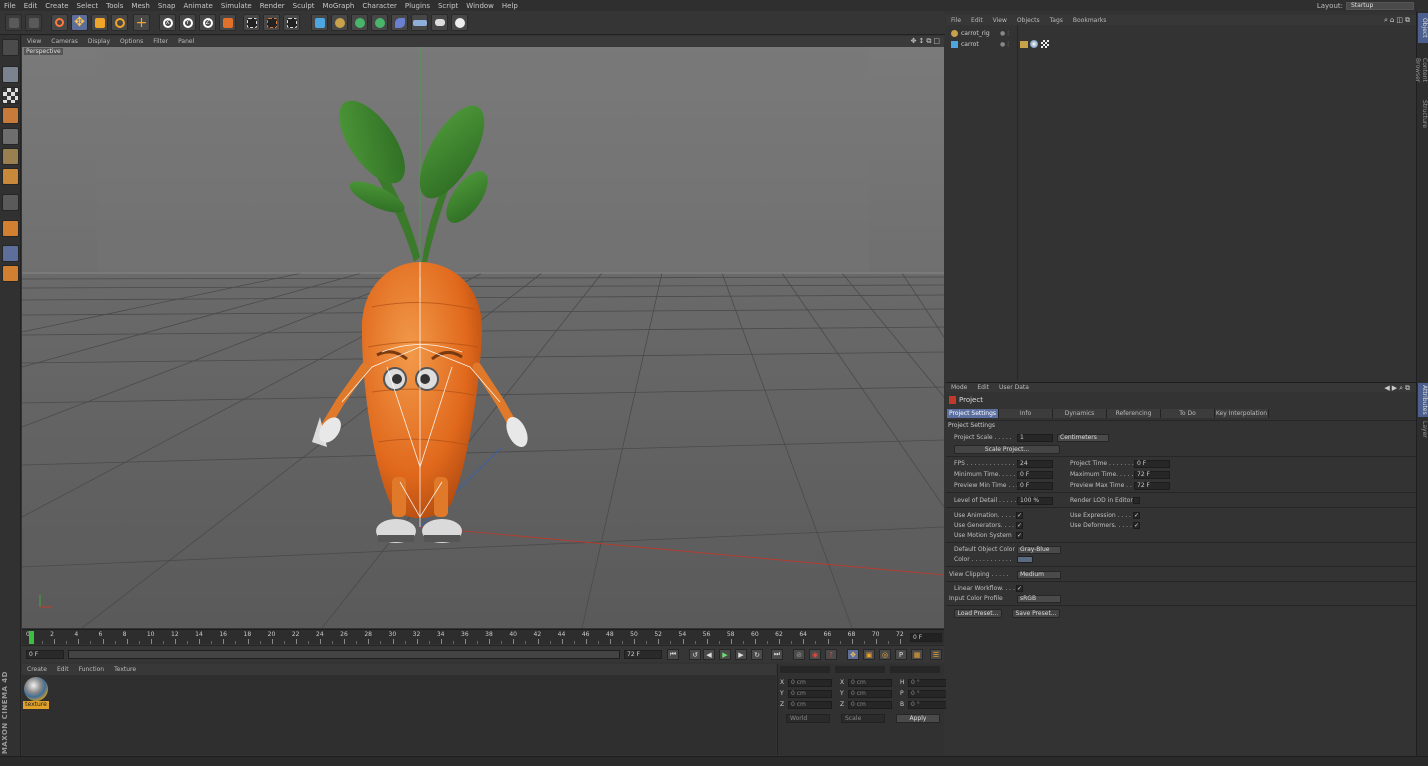 This screenshot has height=766, width=1428. What do you see at coordinates (10, 115) in the screenshot?
I see `workplane-icon` at bounding box center [10, 115].